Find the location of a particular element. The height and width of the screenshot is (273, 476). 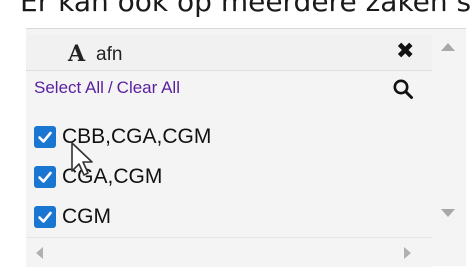

filter-header: A afn ✖ is located at coordinates (229, 53).